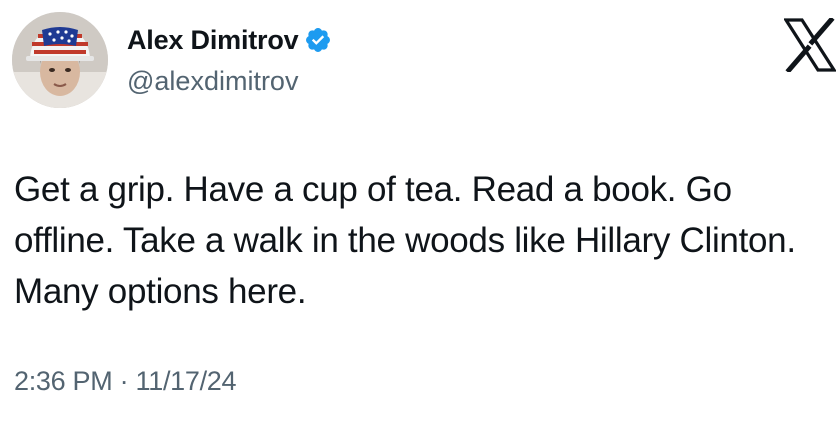 The width and height of the screenshot is (840, 446). What do you see at coordinates (125, 381) in the screenshot?
I see `tweet-timestamp: 2:36 PM · 11/17/24` at bounding box center [125, 381].